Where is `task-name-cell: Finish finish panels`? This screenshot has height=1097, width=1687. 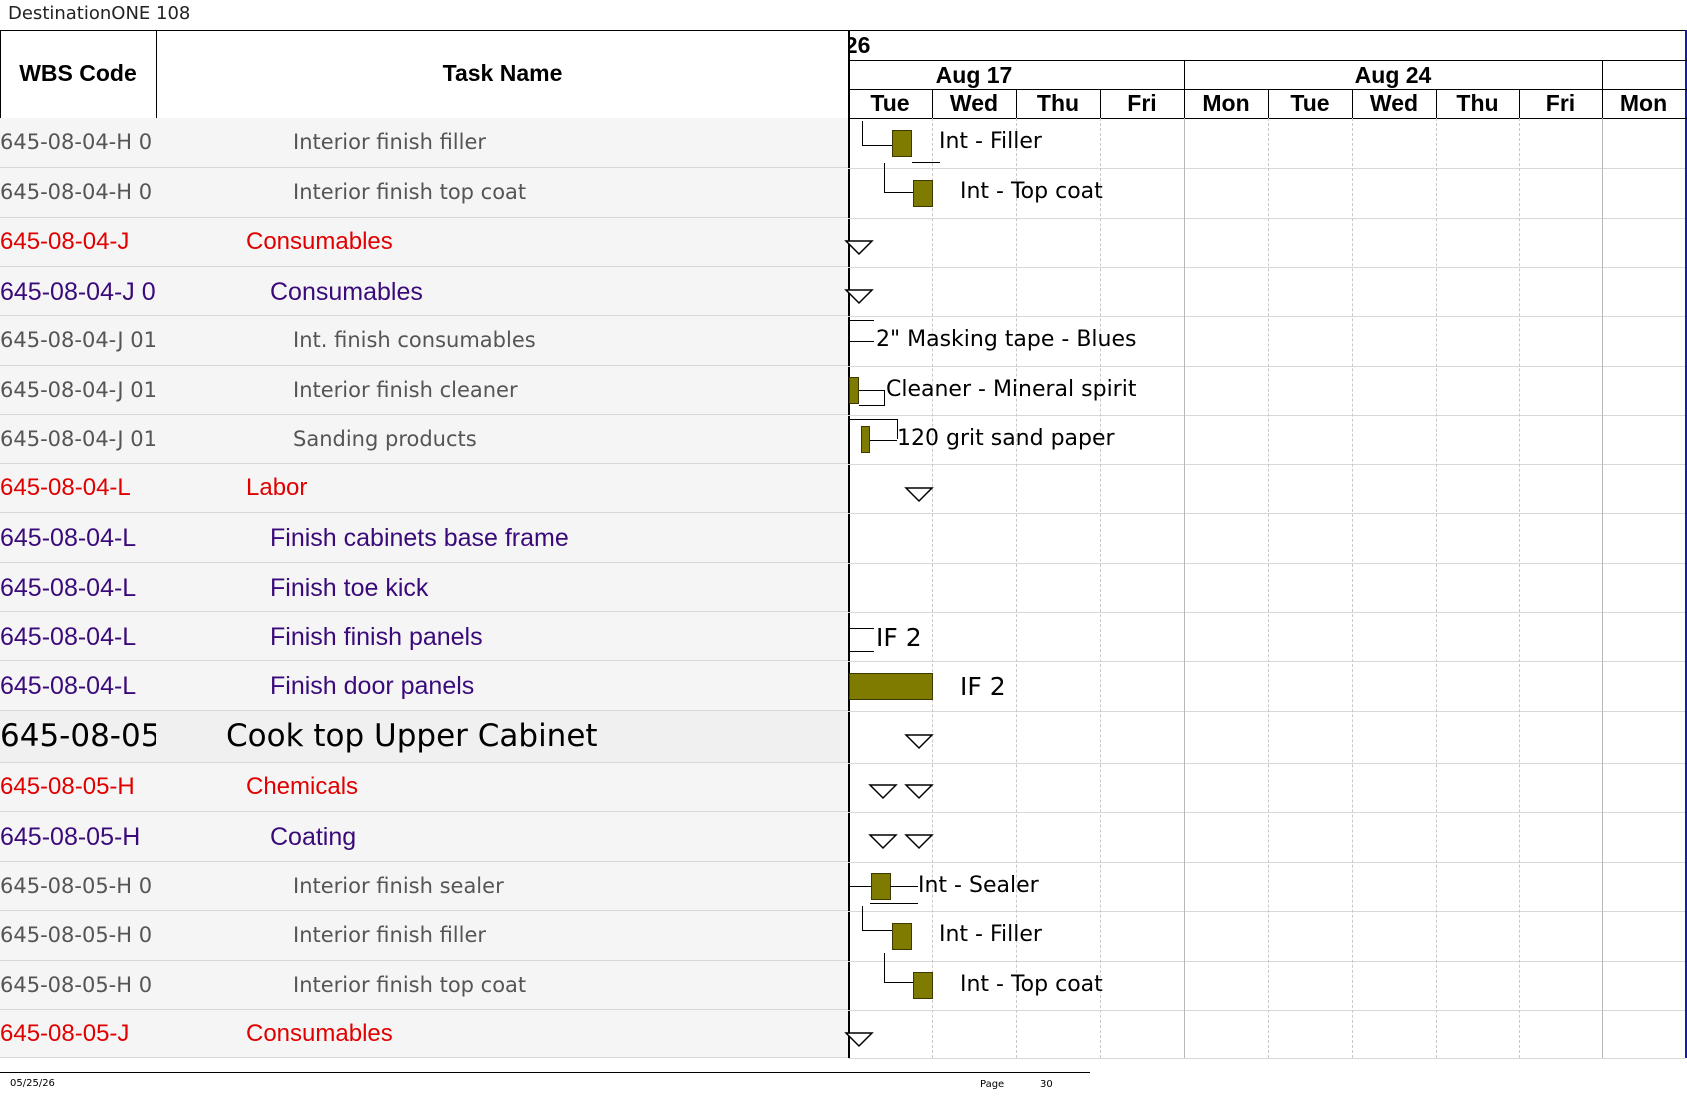 task-name-cell: Finish finish panels is located at coordinates (558, 637).